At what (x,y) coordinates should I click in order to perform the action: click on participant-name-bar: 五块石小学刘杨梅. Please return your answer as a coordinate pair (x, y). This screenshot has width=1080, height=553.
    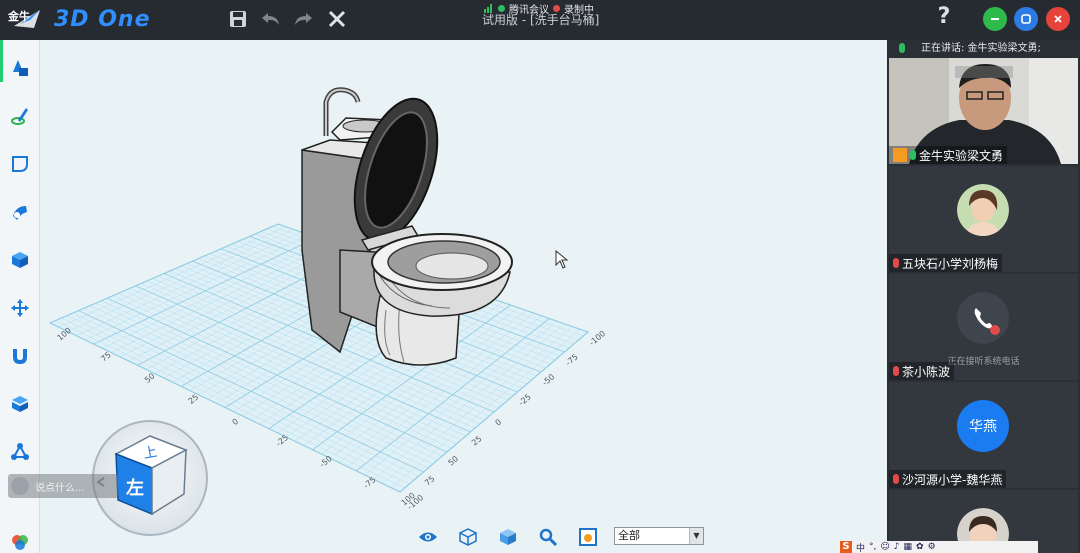
    Looking at the image, I should click on (946, 263).